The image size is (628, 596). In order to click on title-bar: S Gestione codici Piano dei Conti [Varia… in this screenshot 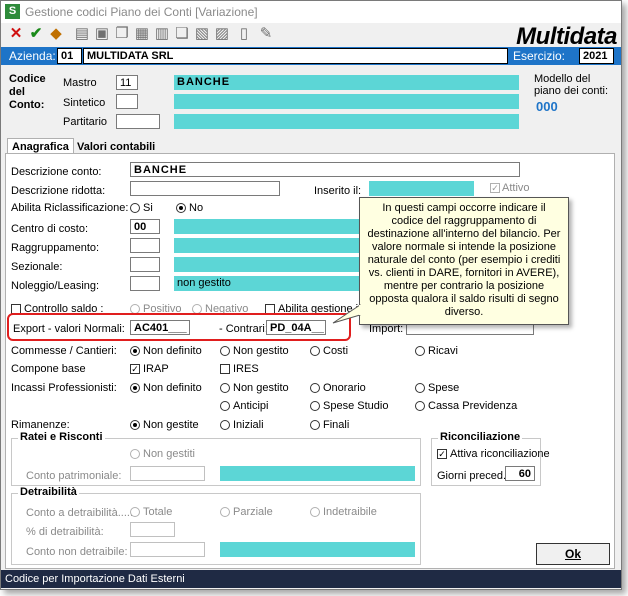, I will do `click(311, 12)`.